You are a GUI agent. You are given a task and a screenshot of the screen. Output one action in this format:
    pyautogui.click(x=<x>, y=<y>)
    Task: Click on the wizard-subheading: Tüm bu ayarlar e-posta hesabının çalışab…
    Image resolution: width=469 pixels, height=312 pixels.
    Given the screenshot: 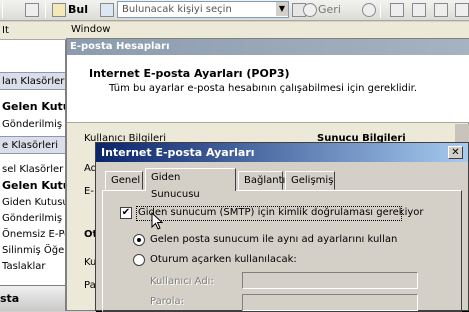 What is the action you would take?
    pyautogui.click(x=263, y=88)
    